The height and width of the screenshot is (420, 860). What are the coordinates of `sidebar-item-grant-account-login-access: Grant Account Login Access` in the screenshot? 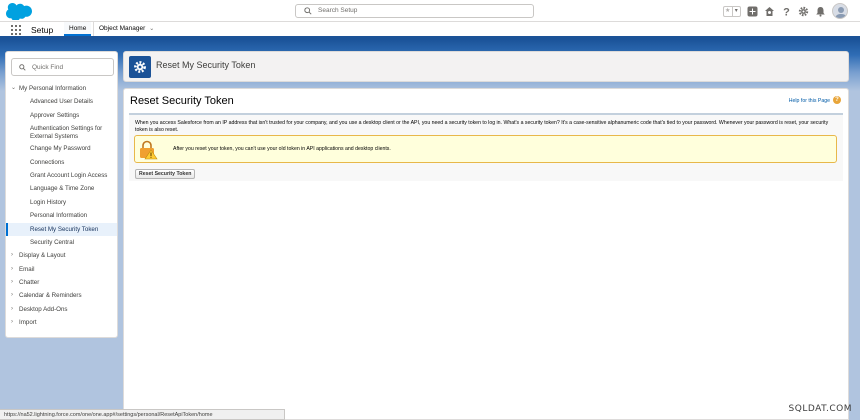 It's located at (61, 175).